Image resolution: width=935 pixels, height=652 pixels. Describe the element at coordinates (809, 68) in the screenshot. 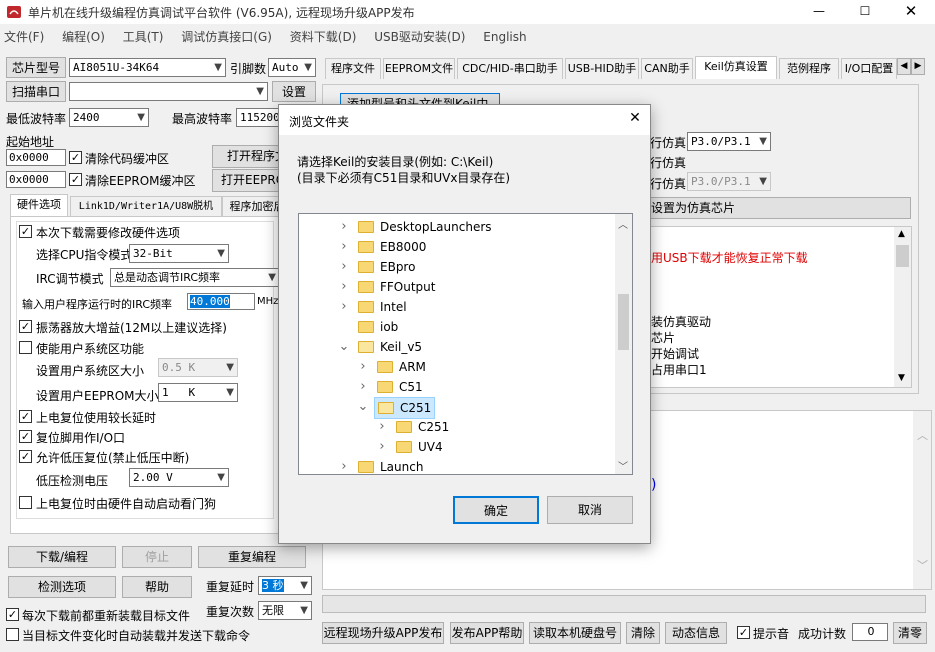

I see `tab-examples: 范例程序` at that location.